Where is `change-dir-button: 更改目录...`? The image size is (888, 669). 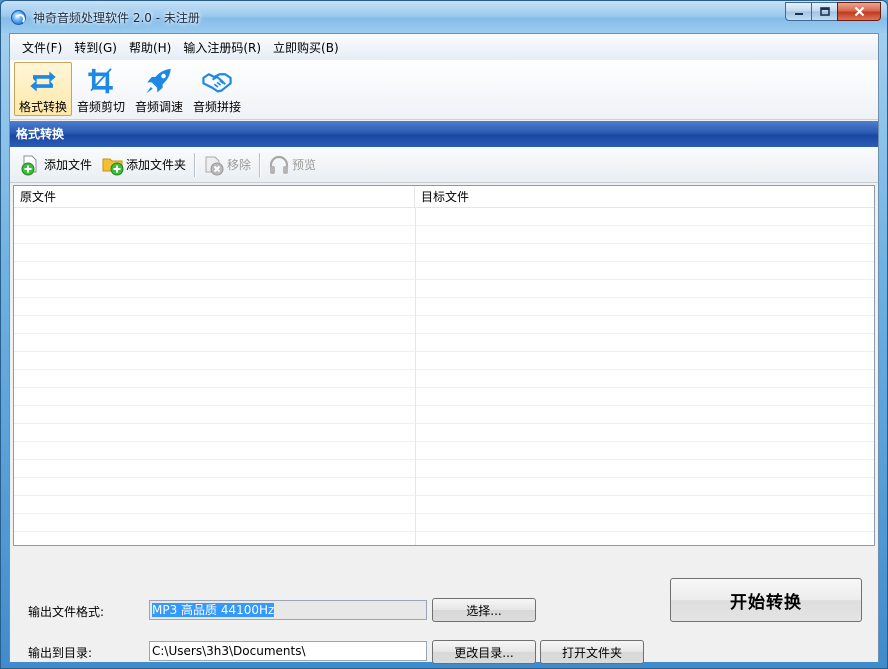 change-dir-button: 更改目录... is located at coordinates (484, 652).